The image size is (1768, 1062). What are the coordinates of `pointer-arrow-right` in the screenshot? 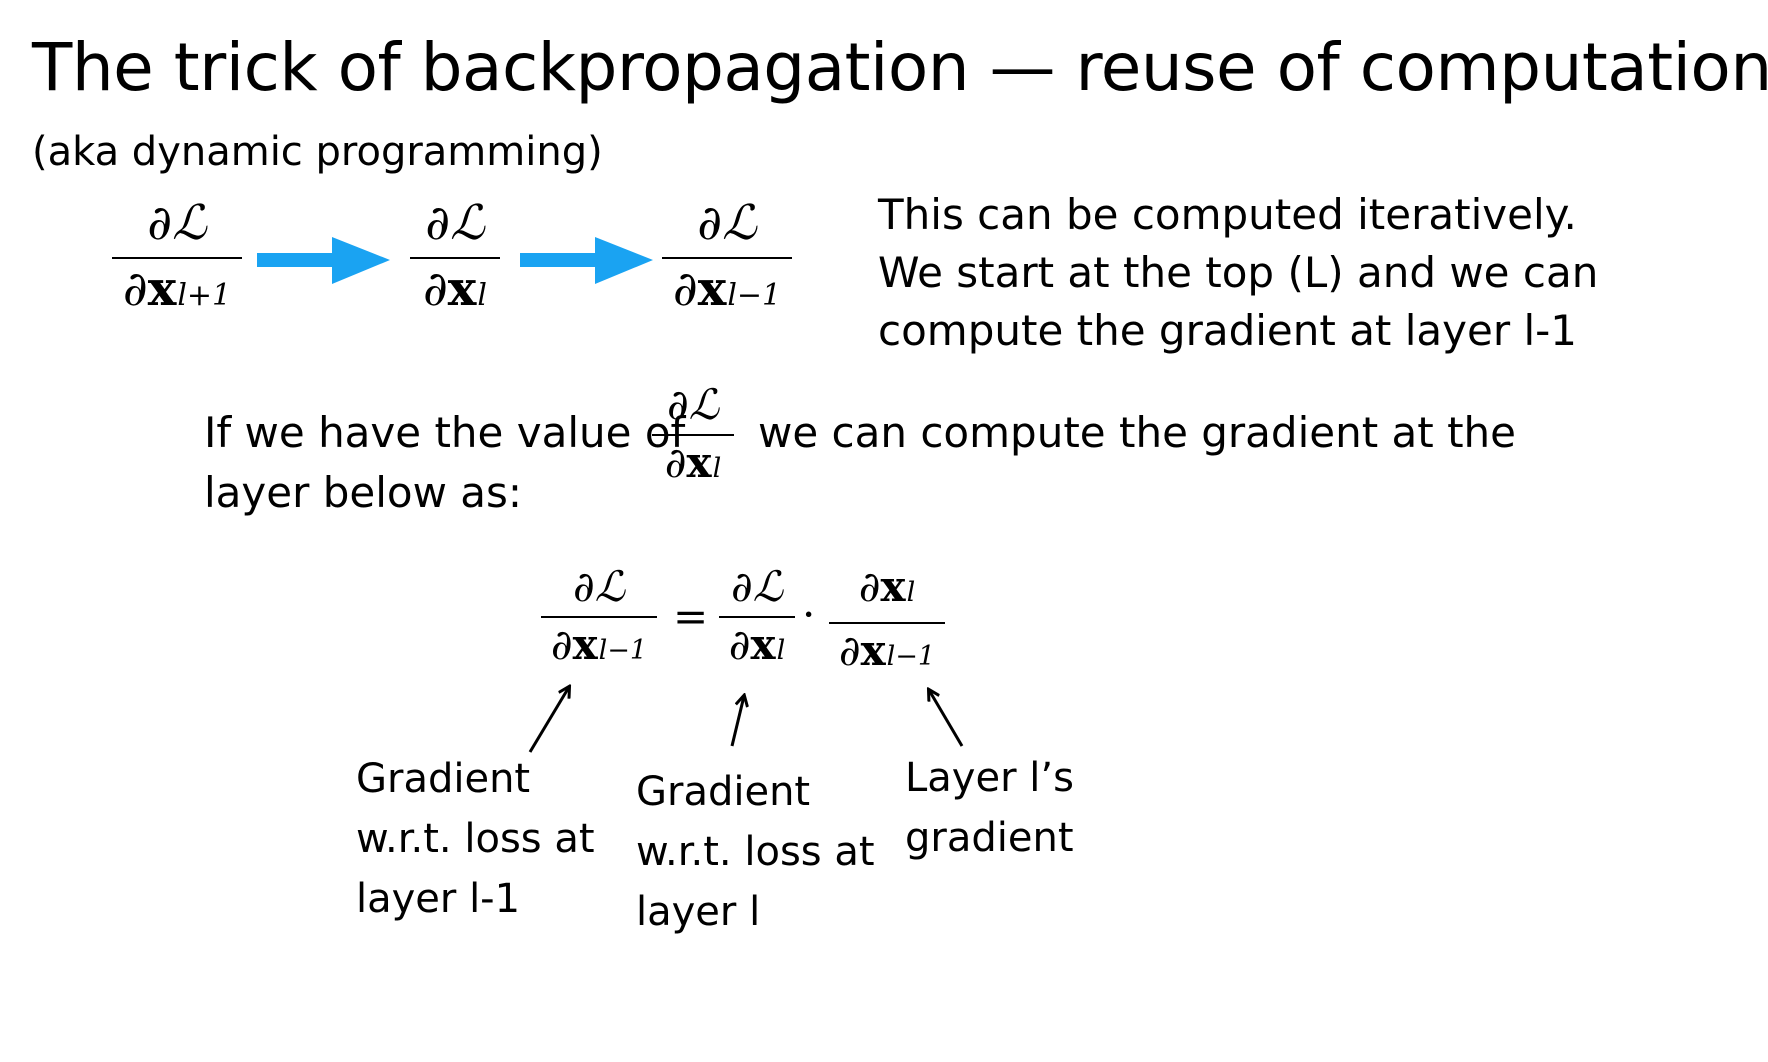 It's located at (946, 718).